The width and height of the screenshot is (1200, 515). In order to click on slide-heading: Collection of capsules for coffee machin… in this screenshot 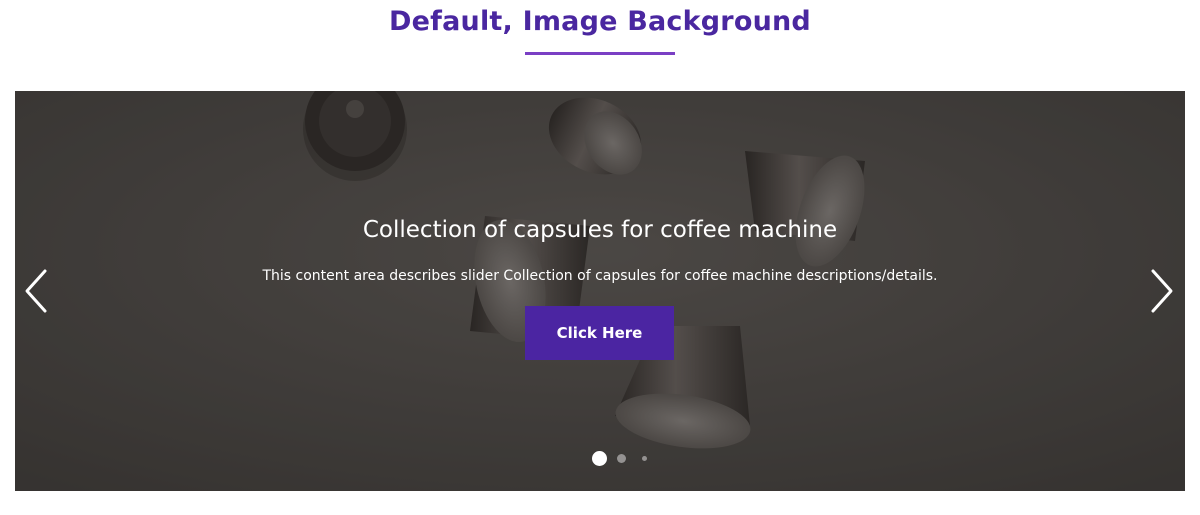, I will do `click(600, 230)`.